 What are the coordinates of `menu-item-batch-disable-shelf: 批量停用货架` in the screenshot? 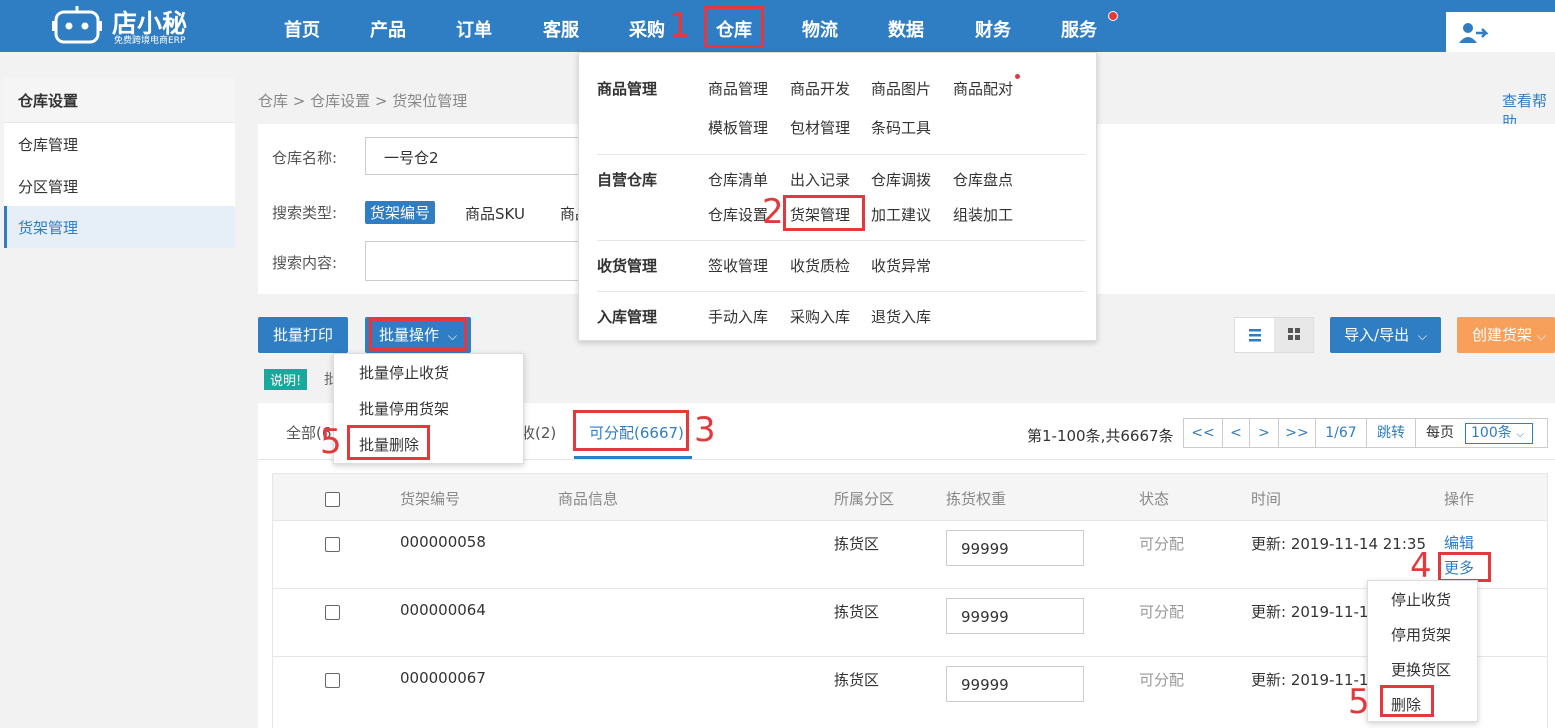 It's located at (404, 408).